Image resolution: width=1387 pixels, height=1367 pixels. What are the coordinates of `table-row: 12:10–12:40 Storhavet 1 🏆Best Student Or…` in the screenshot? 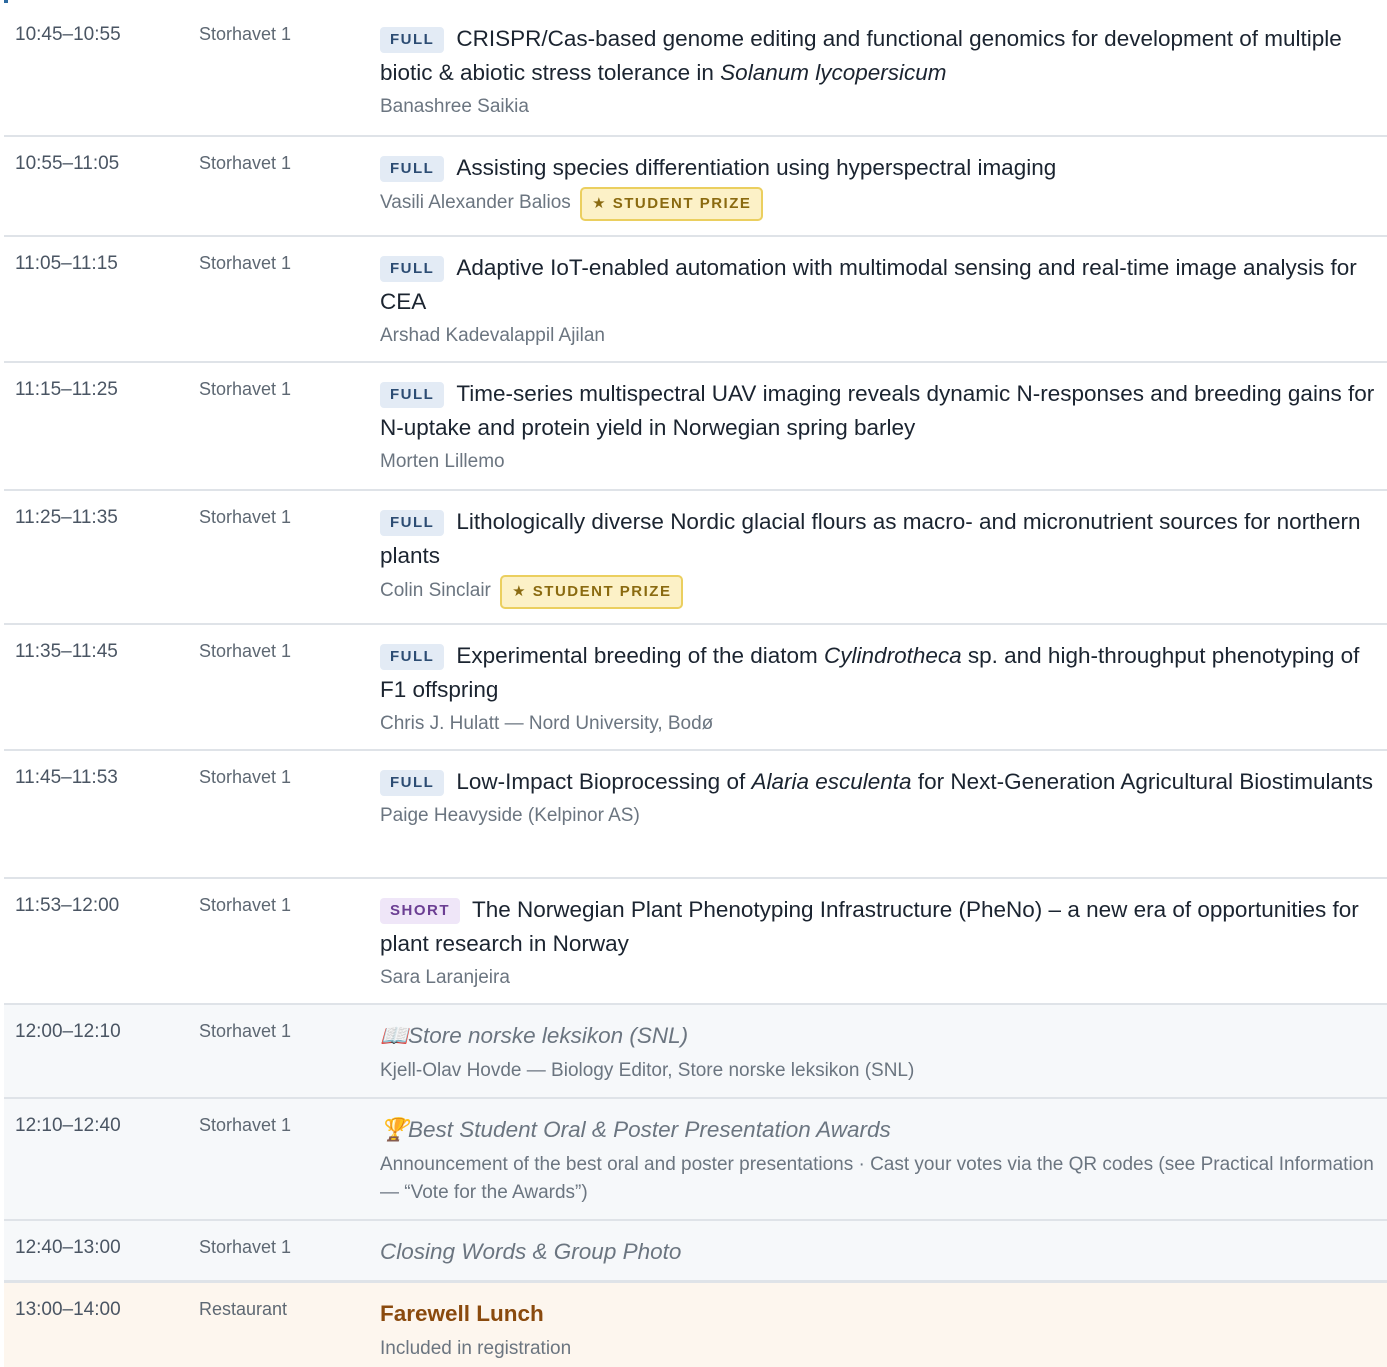 It's located at (695, 1160).